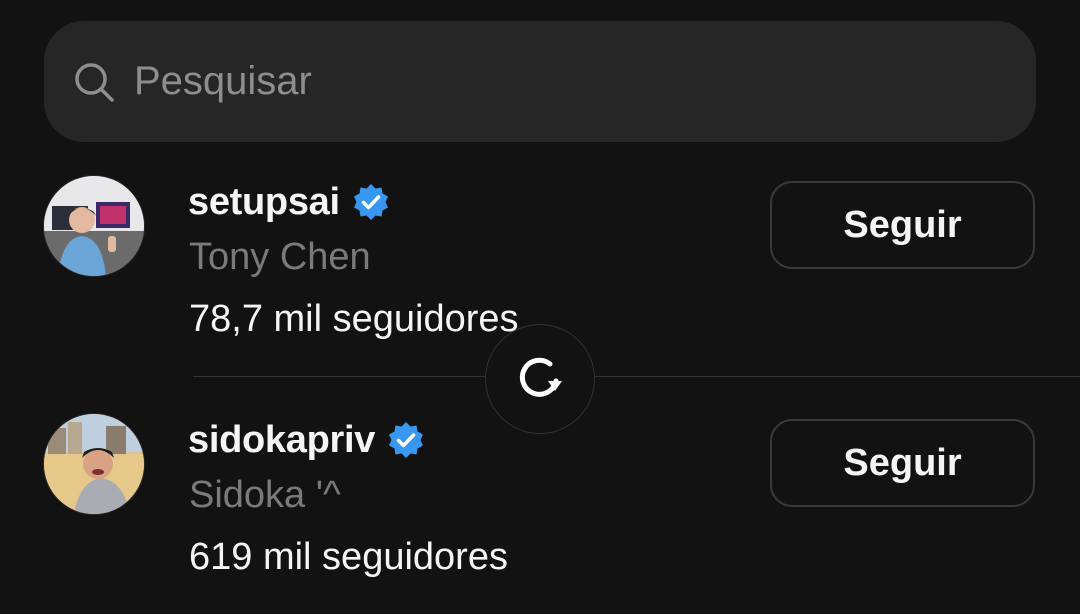 The height and width of the screenshot is (614, 1080). What do you see at coordinates (348, 557) in the screenshot?
I see `follower-count: 619 mil seguidores` at bounding box center [348, 557].